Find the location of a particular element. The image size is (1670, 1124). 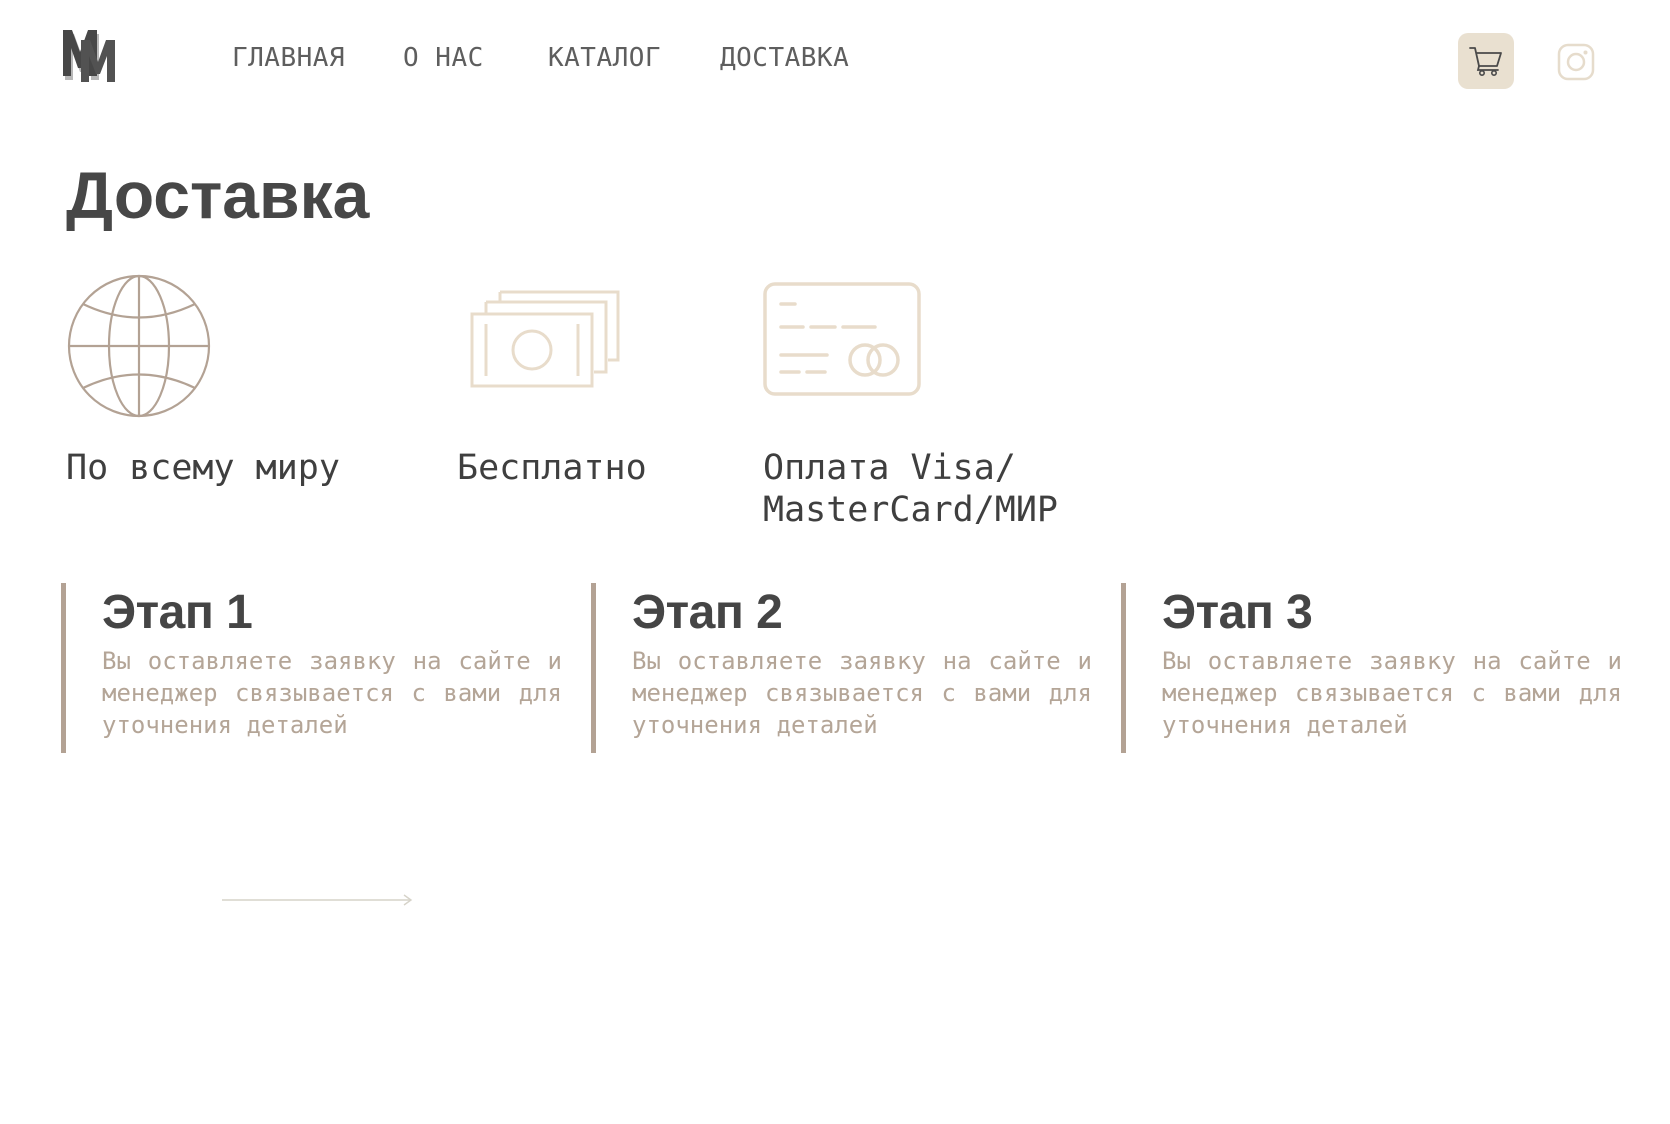

credit-card-icon is located at coordinates (843, 342).